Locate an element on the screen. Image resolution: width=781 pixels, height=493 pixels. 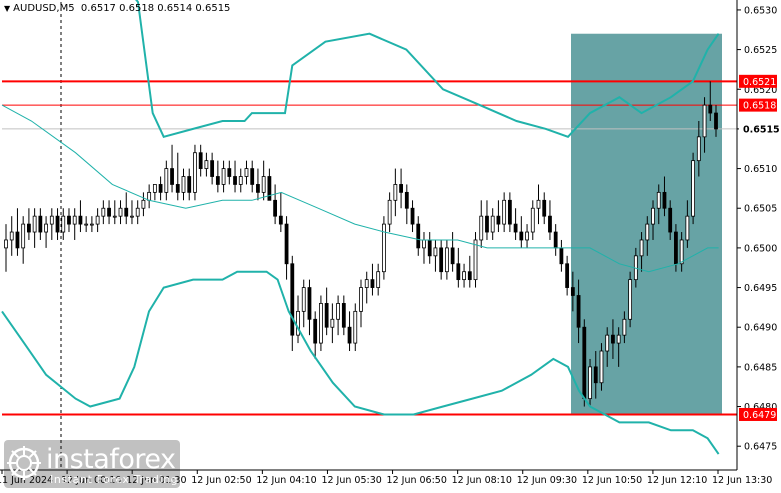
price-tick-label: 0.6500 is located at coordinates (760, 248).